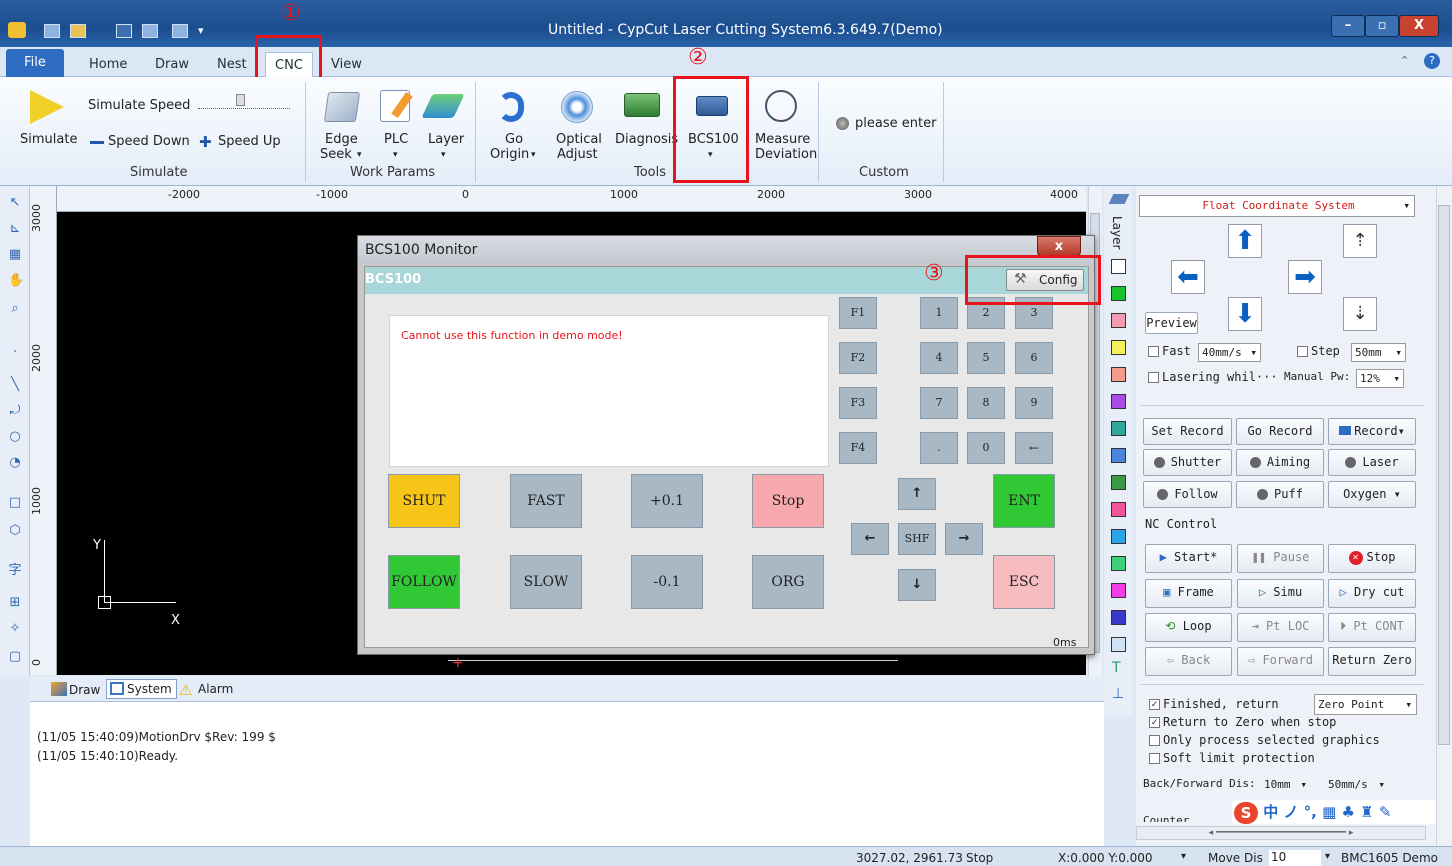 This screenshot has height=866, width=1452. Describe the element at coordinates (1432, 61) in the screenshot. I see `help-icon: ?` at that location.